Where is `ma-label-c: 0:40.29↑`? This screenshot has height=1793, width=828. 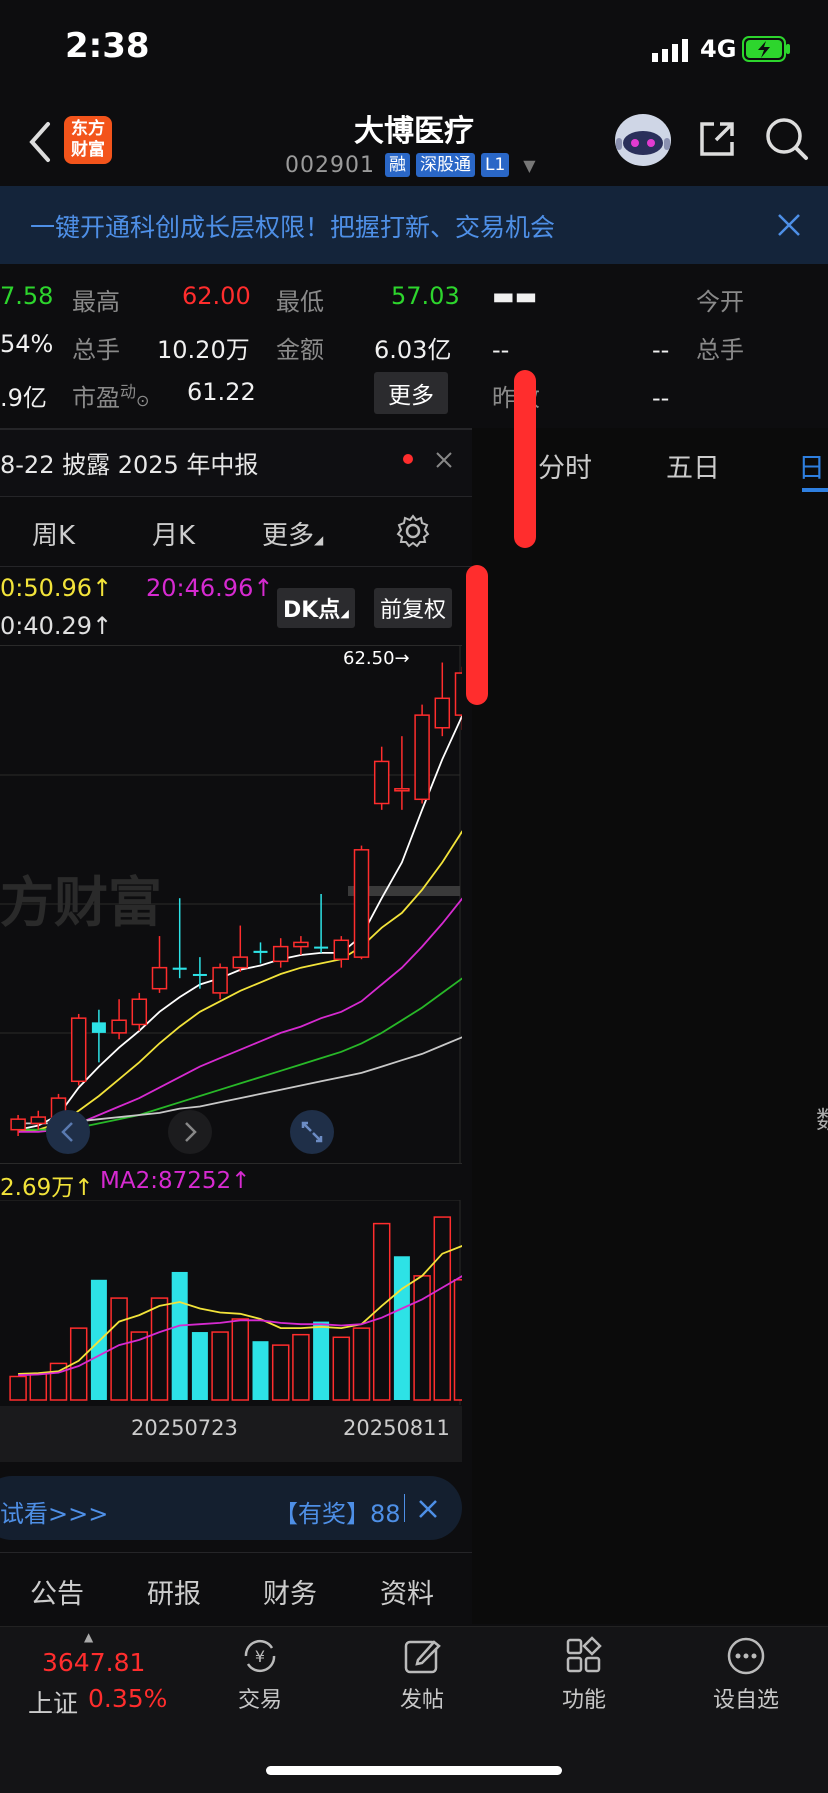 ma-label-c: 0:40.29↑ is located at coordinates (56, 626).